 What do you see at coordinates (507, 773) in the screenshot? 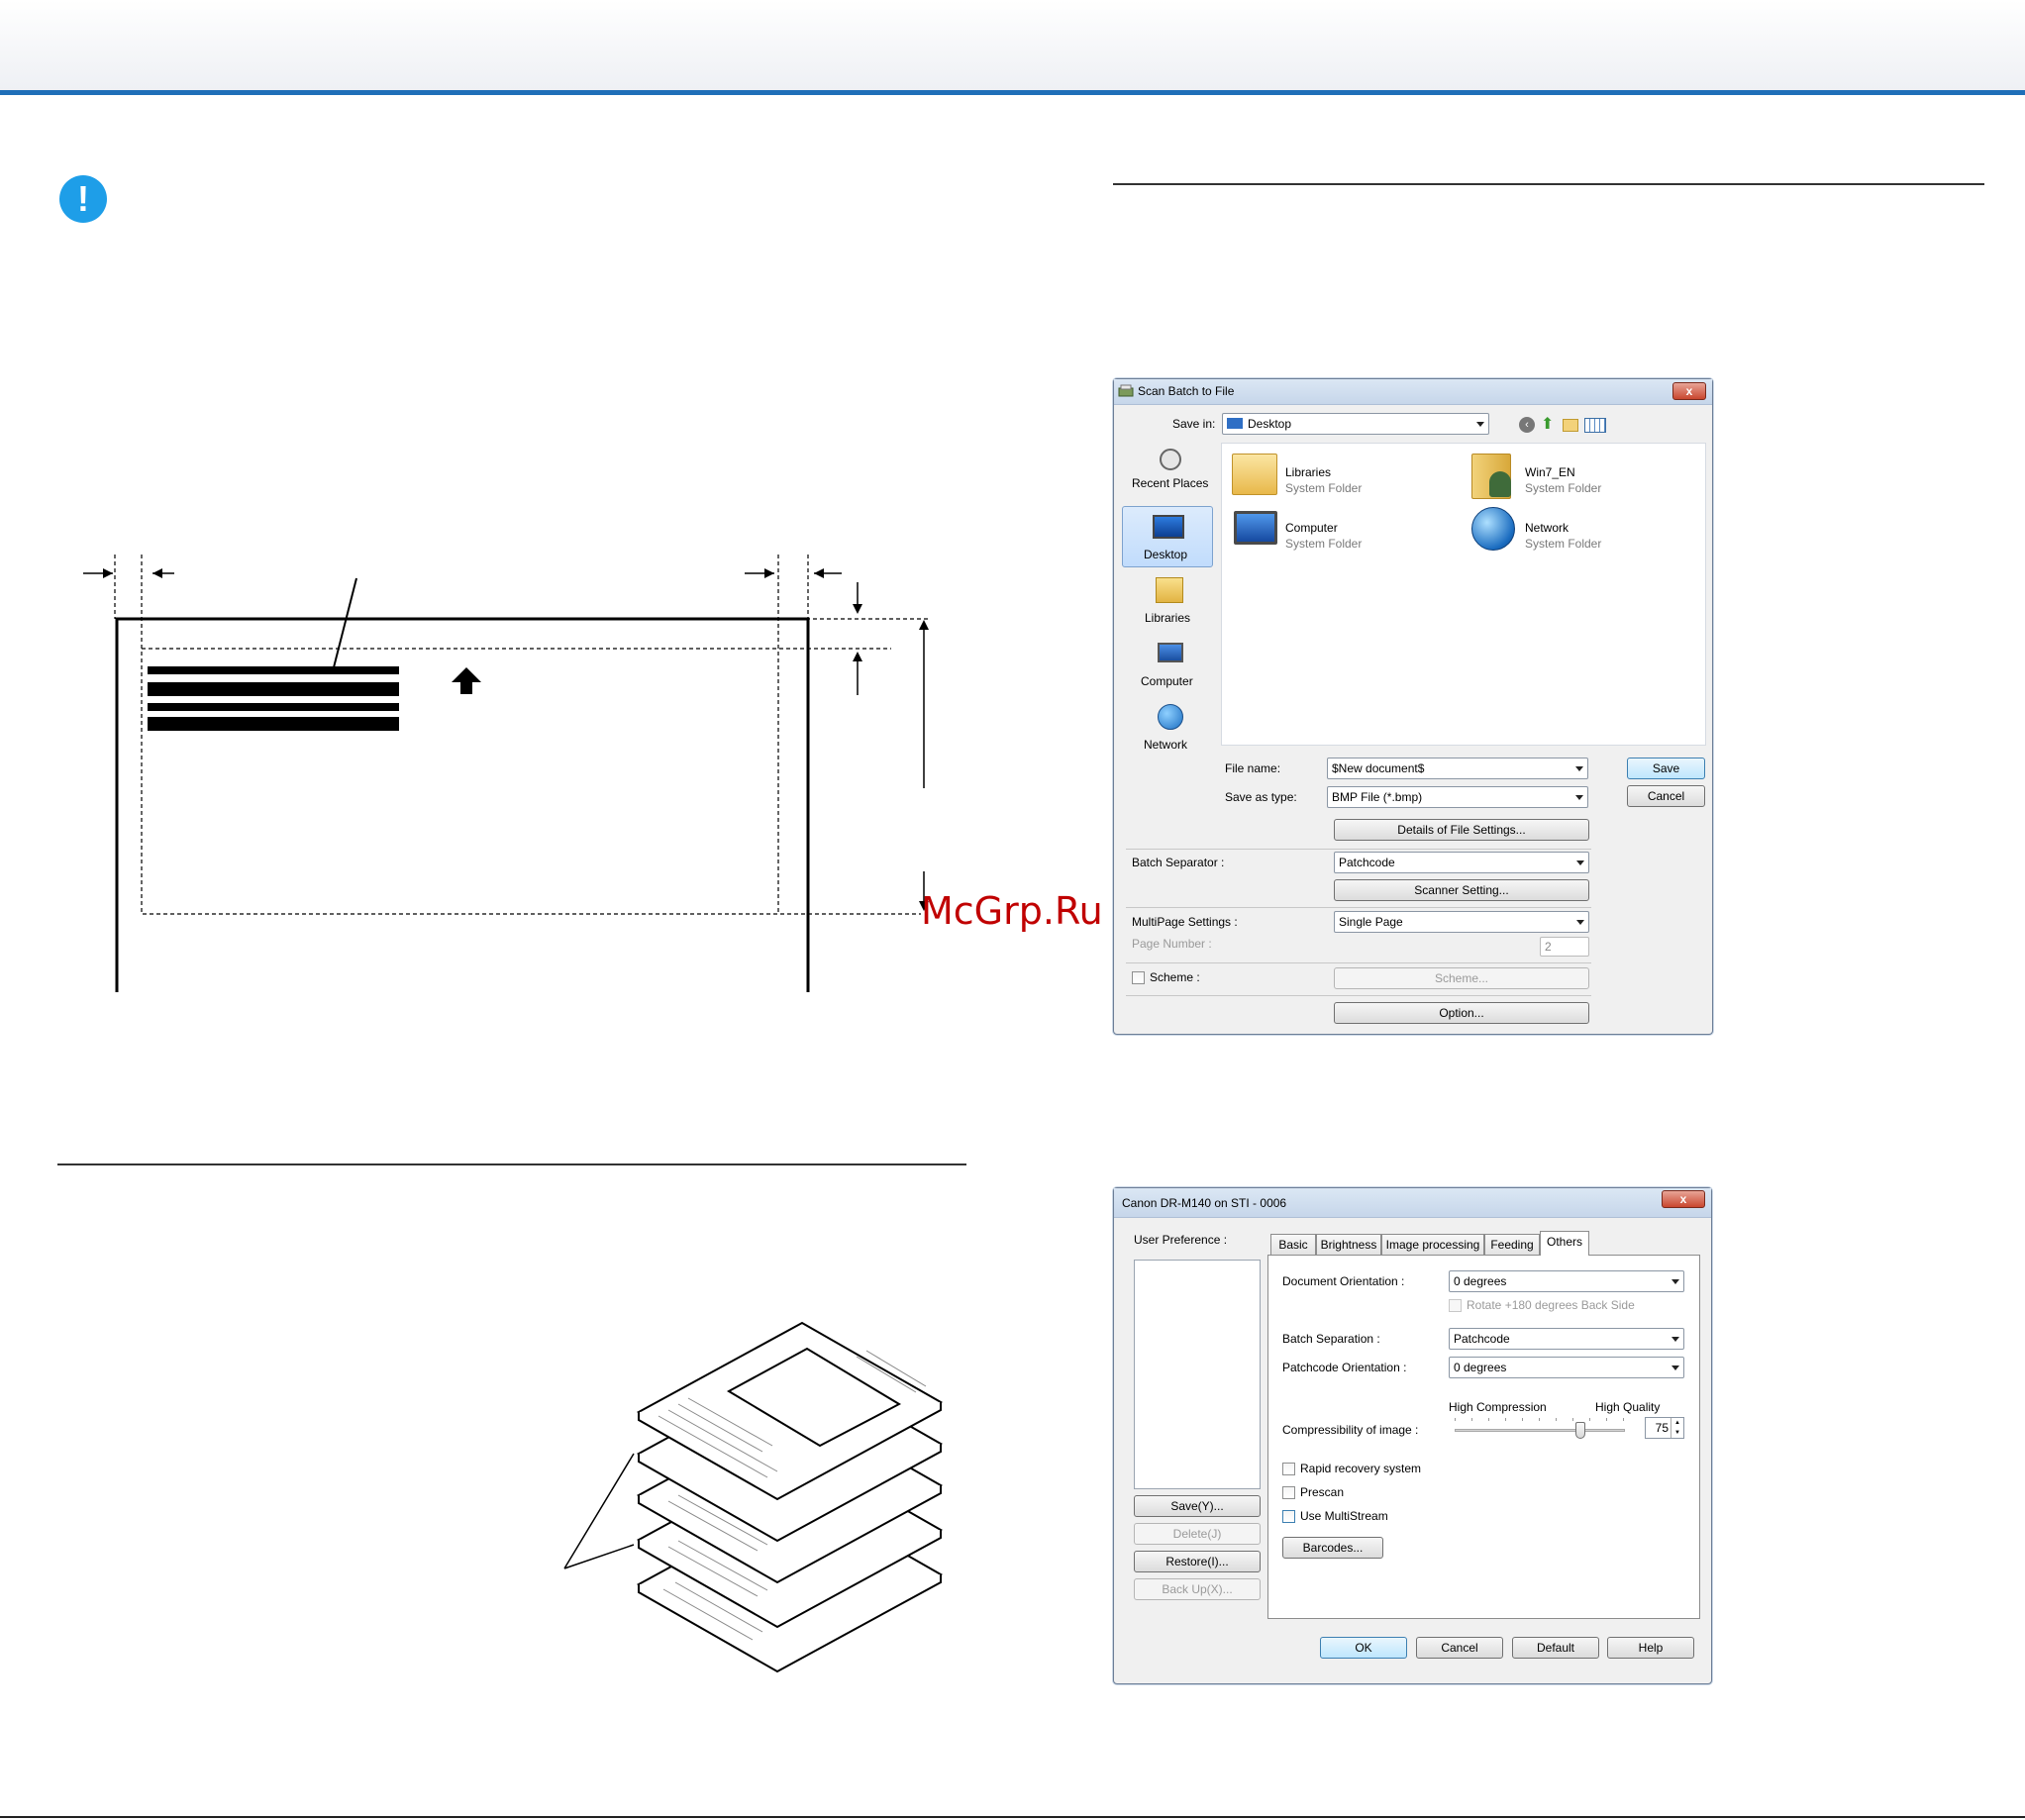
I see `patchcode-position-diagram` at bounding box center [507, 773].